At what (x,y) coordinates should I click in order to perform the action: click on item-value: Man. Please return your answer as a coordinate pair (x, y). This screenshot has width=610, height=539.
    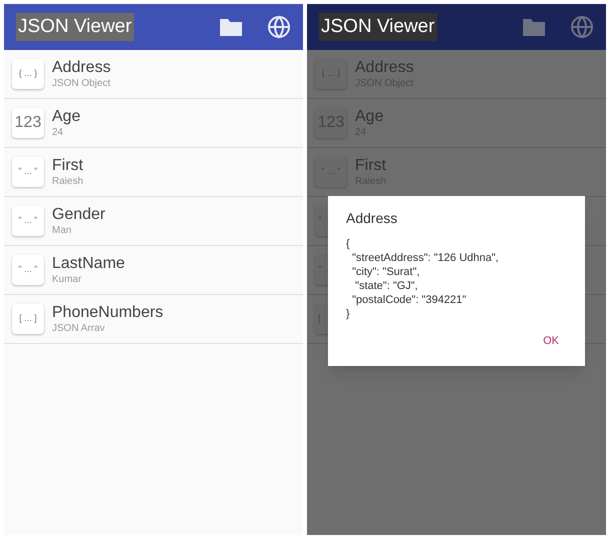
    Looking at the image, I should click on (62, 231).